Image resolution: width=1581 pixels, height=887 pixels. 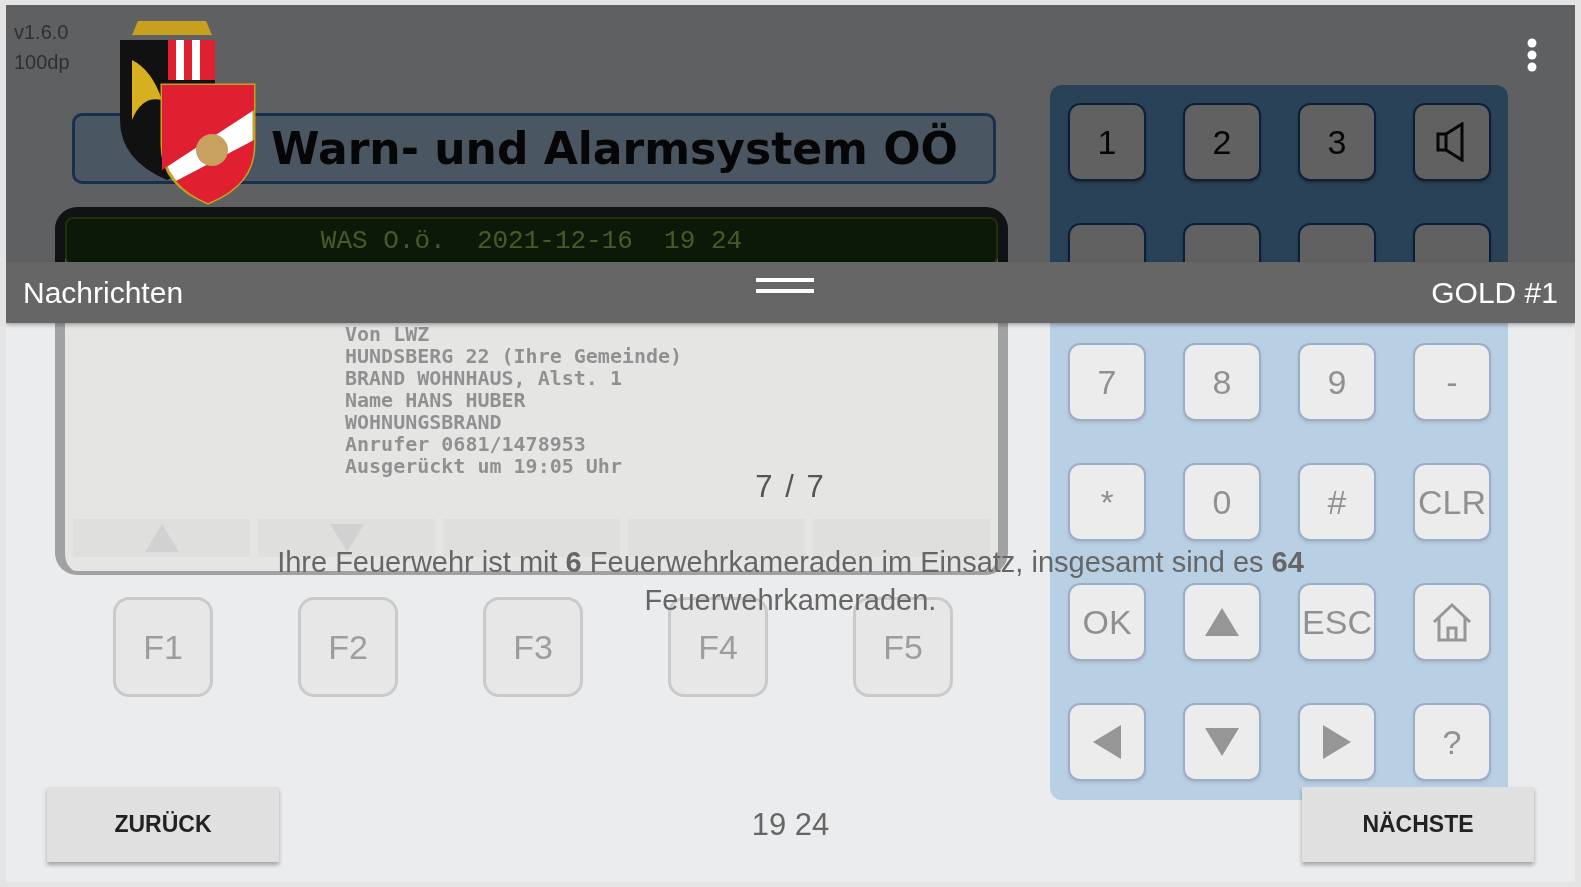 I want to click on sheet-title: Nachrichten, so click(x=103, y=292).